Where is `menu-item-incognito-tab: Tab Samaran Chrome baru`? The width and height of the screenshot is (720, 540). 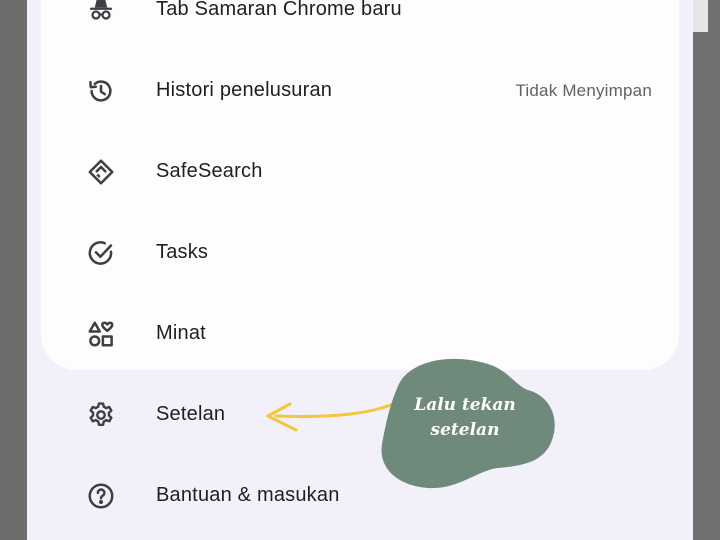 menu-item-incognito-tab: Tab Samaran Chrome baru is located at coordinates (360, 19).